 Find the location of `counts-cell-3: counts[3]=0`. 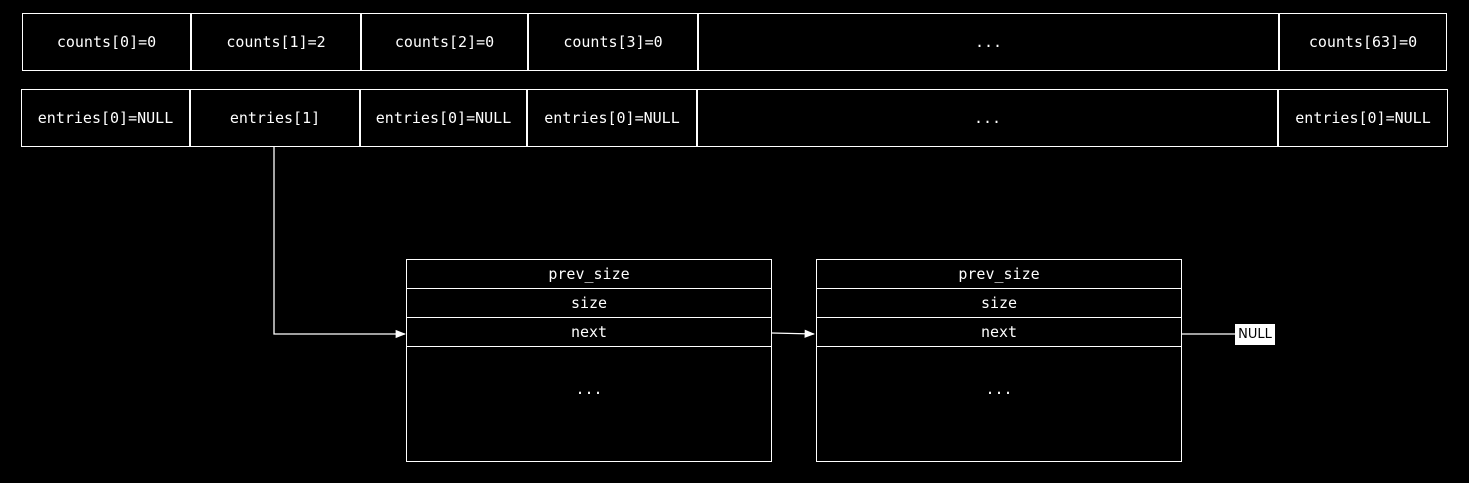

counts-cell-3: counts[3]=0 is located at coordinates (613, 42).